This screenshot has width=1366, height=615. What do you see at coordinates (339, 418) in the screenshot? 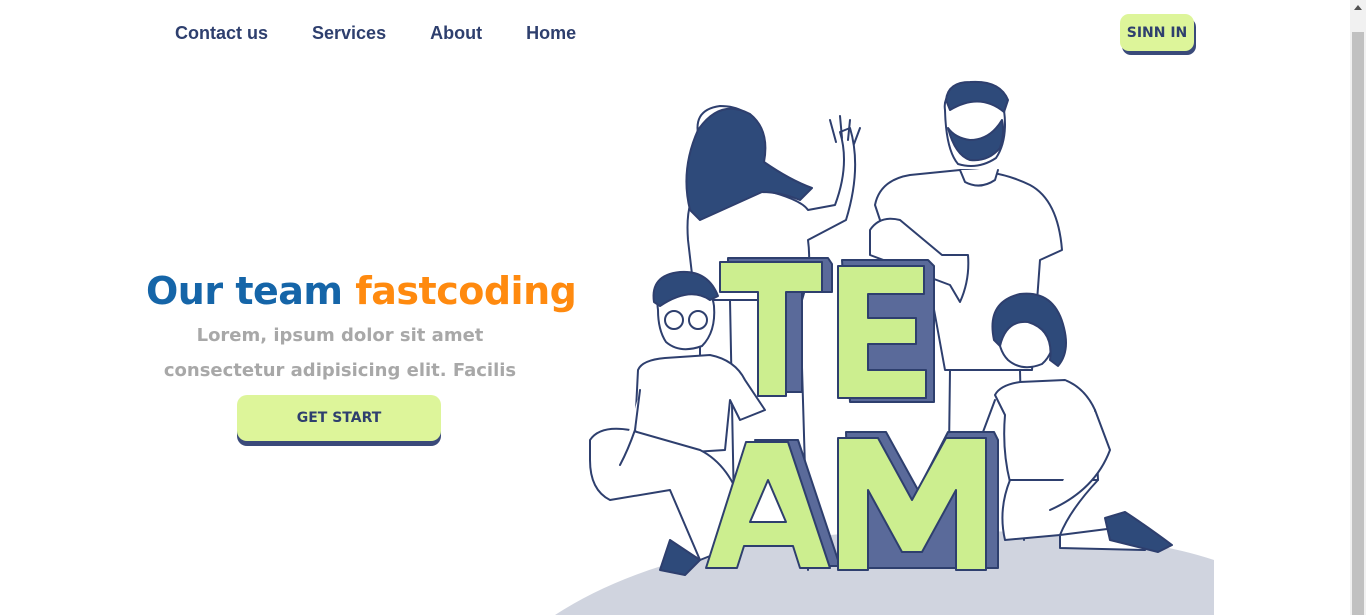
I see `get-start-button: GET START` at bounding box center [339, 418].